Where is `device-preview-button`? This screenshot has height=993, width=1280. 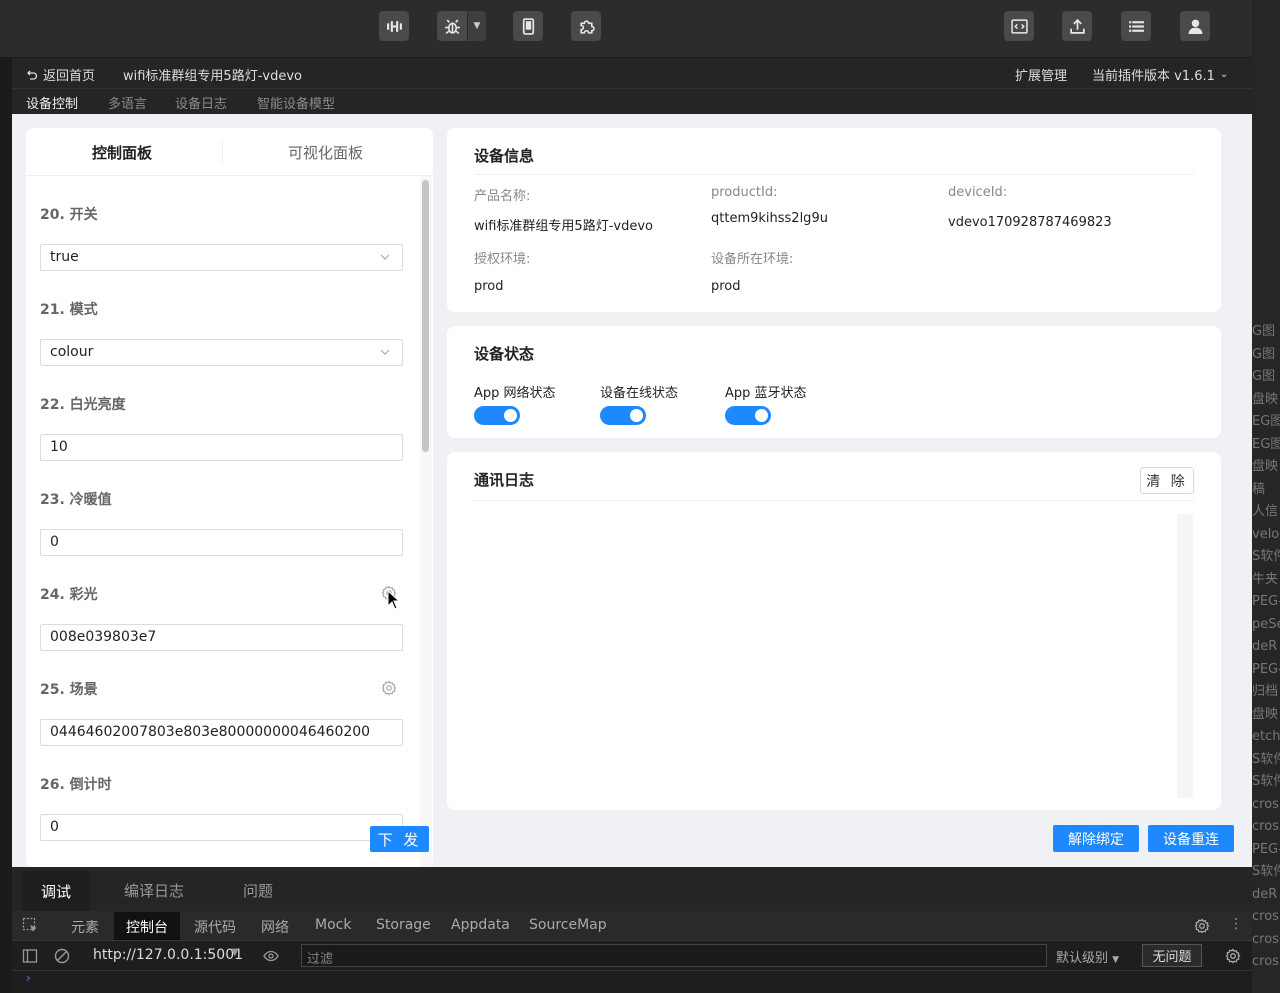
device-preview-button is located at coordinates (528, 26).